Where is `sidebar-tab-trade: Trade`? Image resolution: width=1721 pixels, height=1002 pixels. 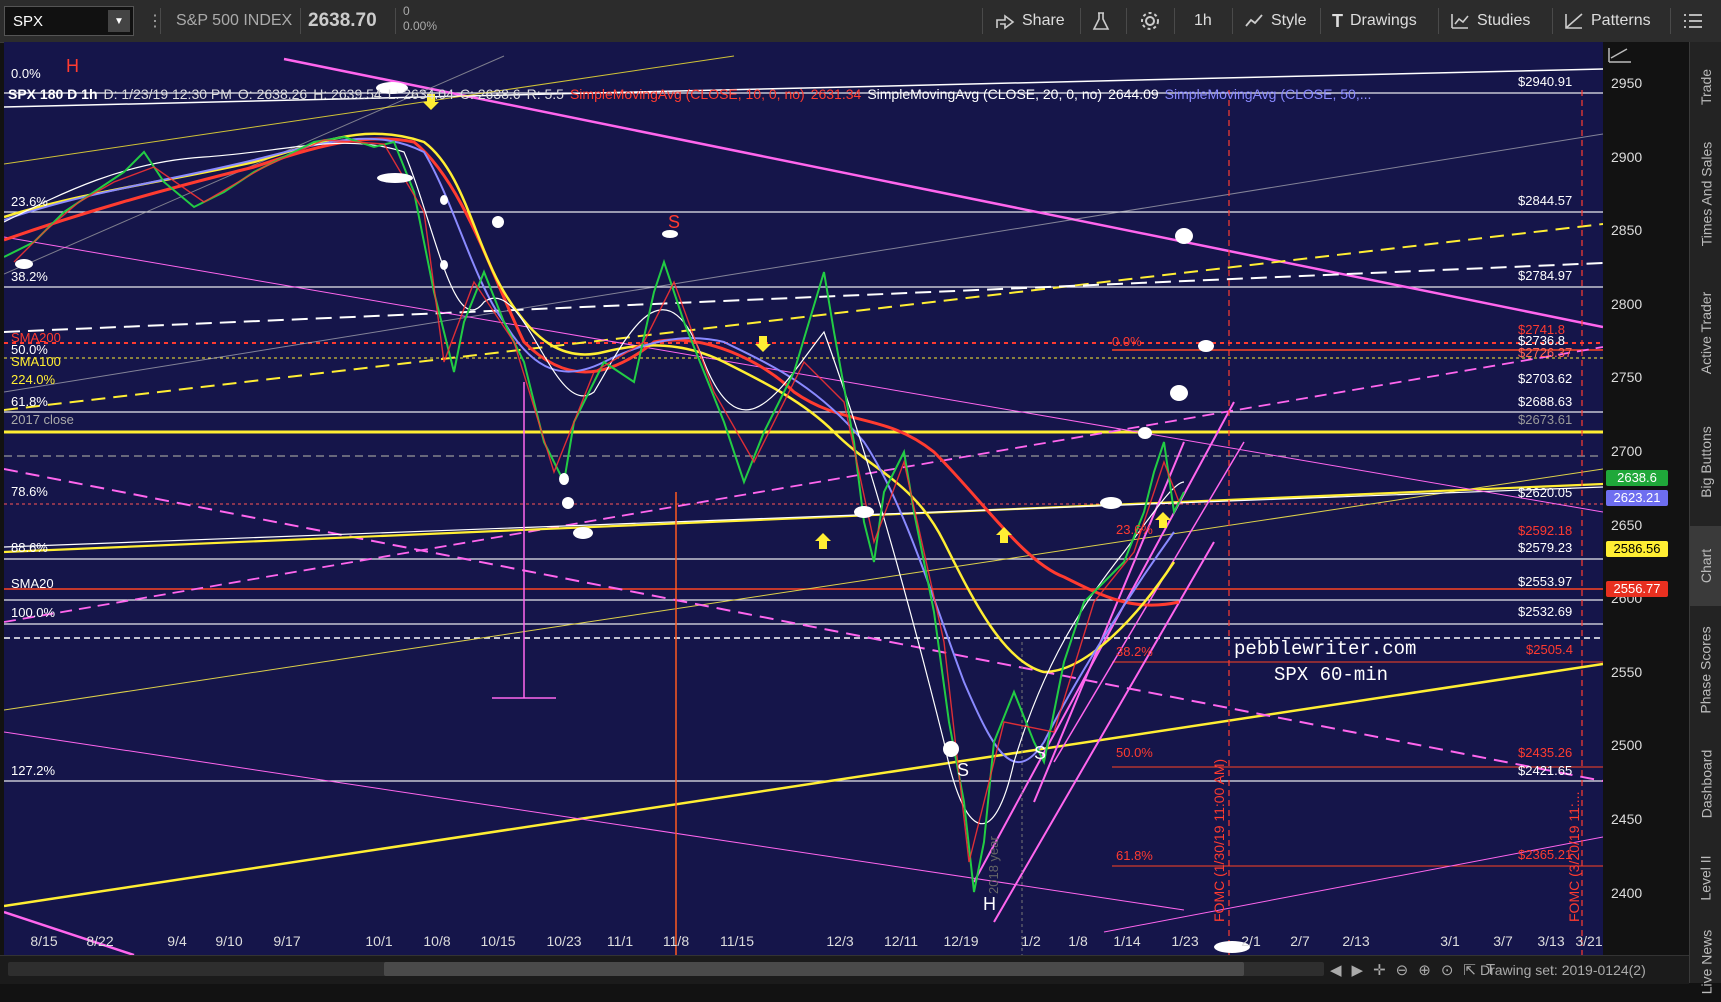
sidebar-tab-trade: Trade is located at coordinates (1705, 87).